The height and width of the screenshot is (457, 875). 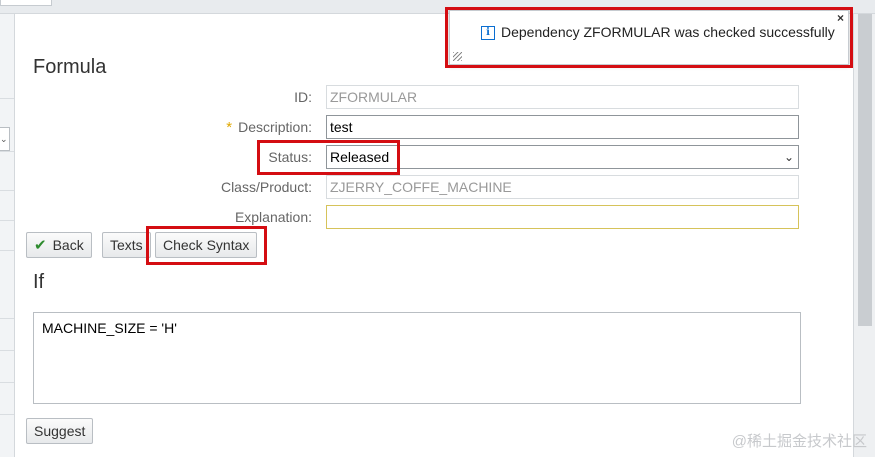 What do you see at coordinates (789, 157) in the screenshot?
I see `chevron-down-icon: ⌄` at bounding box center [789, 157].